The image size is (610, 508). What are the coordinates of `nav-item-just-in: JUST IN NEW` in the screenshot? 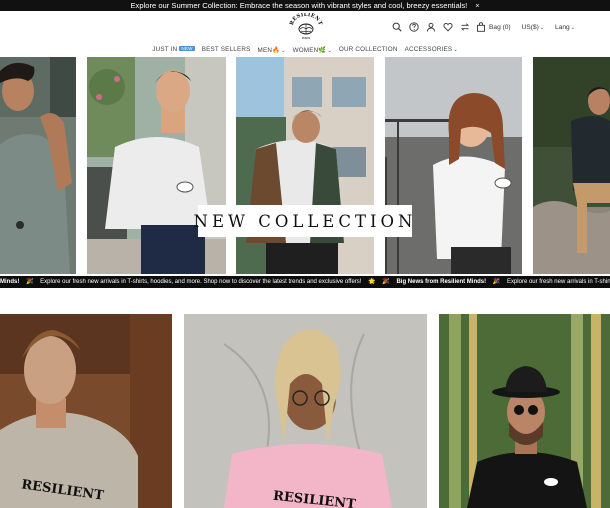 It's located at (173, 49).